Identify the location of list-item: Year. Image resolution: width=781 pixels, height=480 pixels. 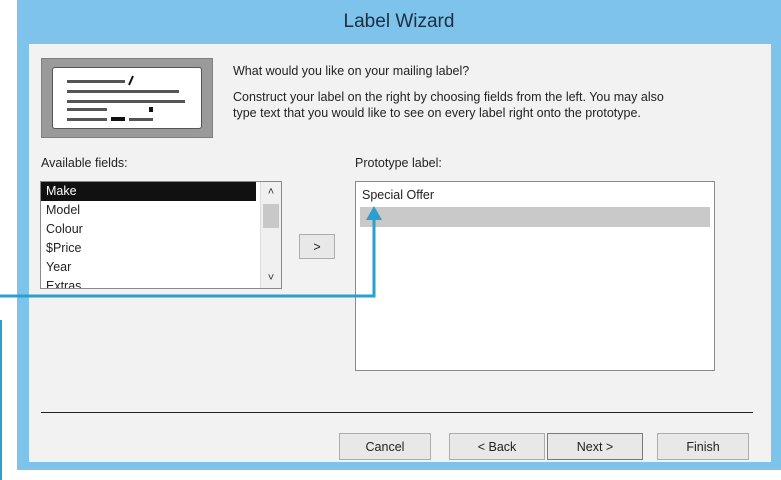
(148, 267).